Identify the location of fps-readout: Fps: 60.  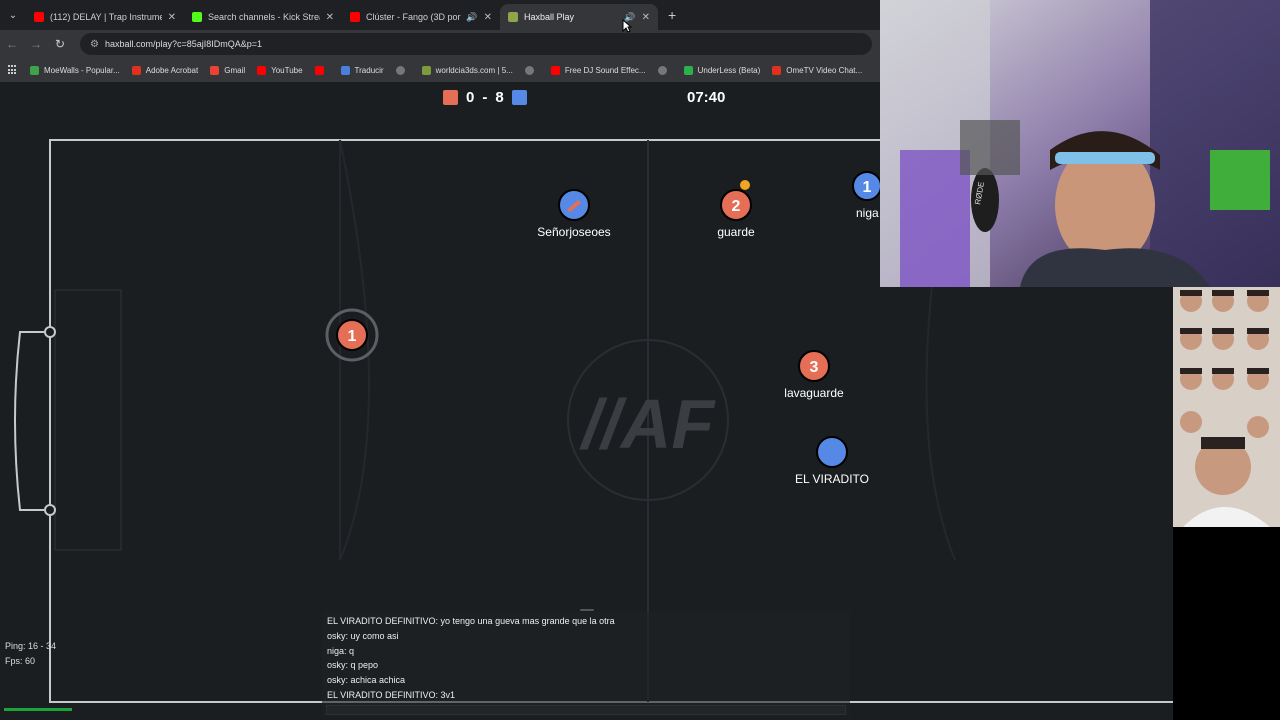
(20, 661).